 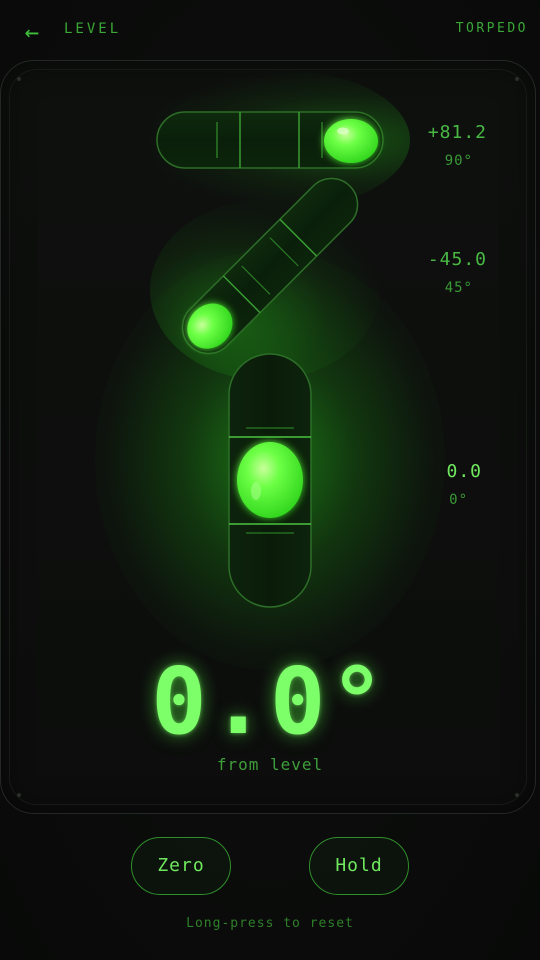 What do you see at coordinates (443, 145) in the screenshot?
I see `horizontal-readout: +81.2 90°` at bounding box center [443, 145].